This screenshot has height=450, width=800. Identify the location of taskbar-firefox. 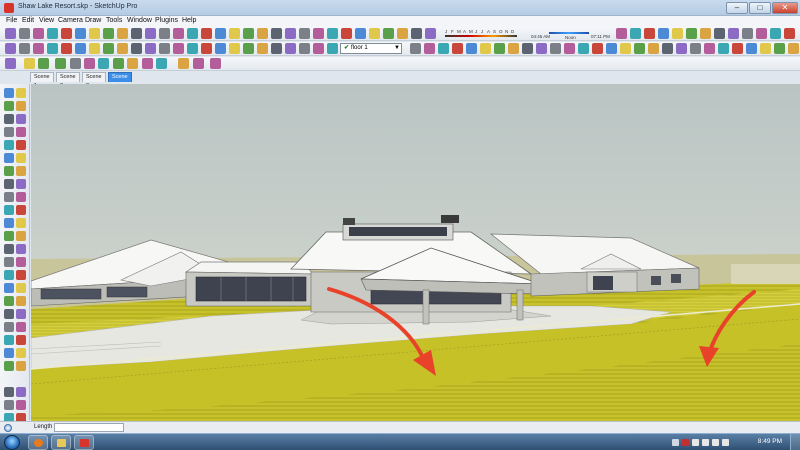
(38, 442).